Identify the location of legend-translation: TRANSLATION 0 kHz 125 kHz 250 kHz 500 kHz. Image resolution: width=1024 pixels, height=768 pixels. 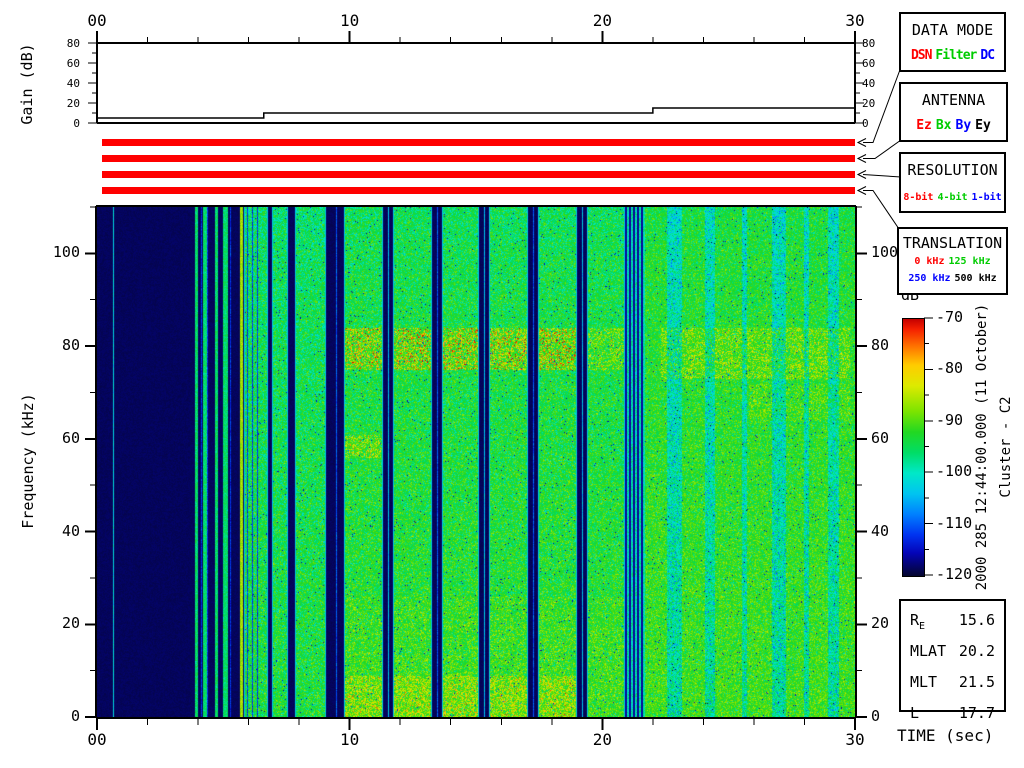
(952, 261).